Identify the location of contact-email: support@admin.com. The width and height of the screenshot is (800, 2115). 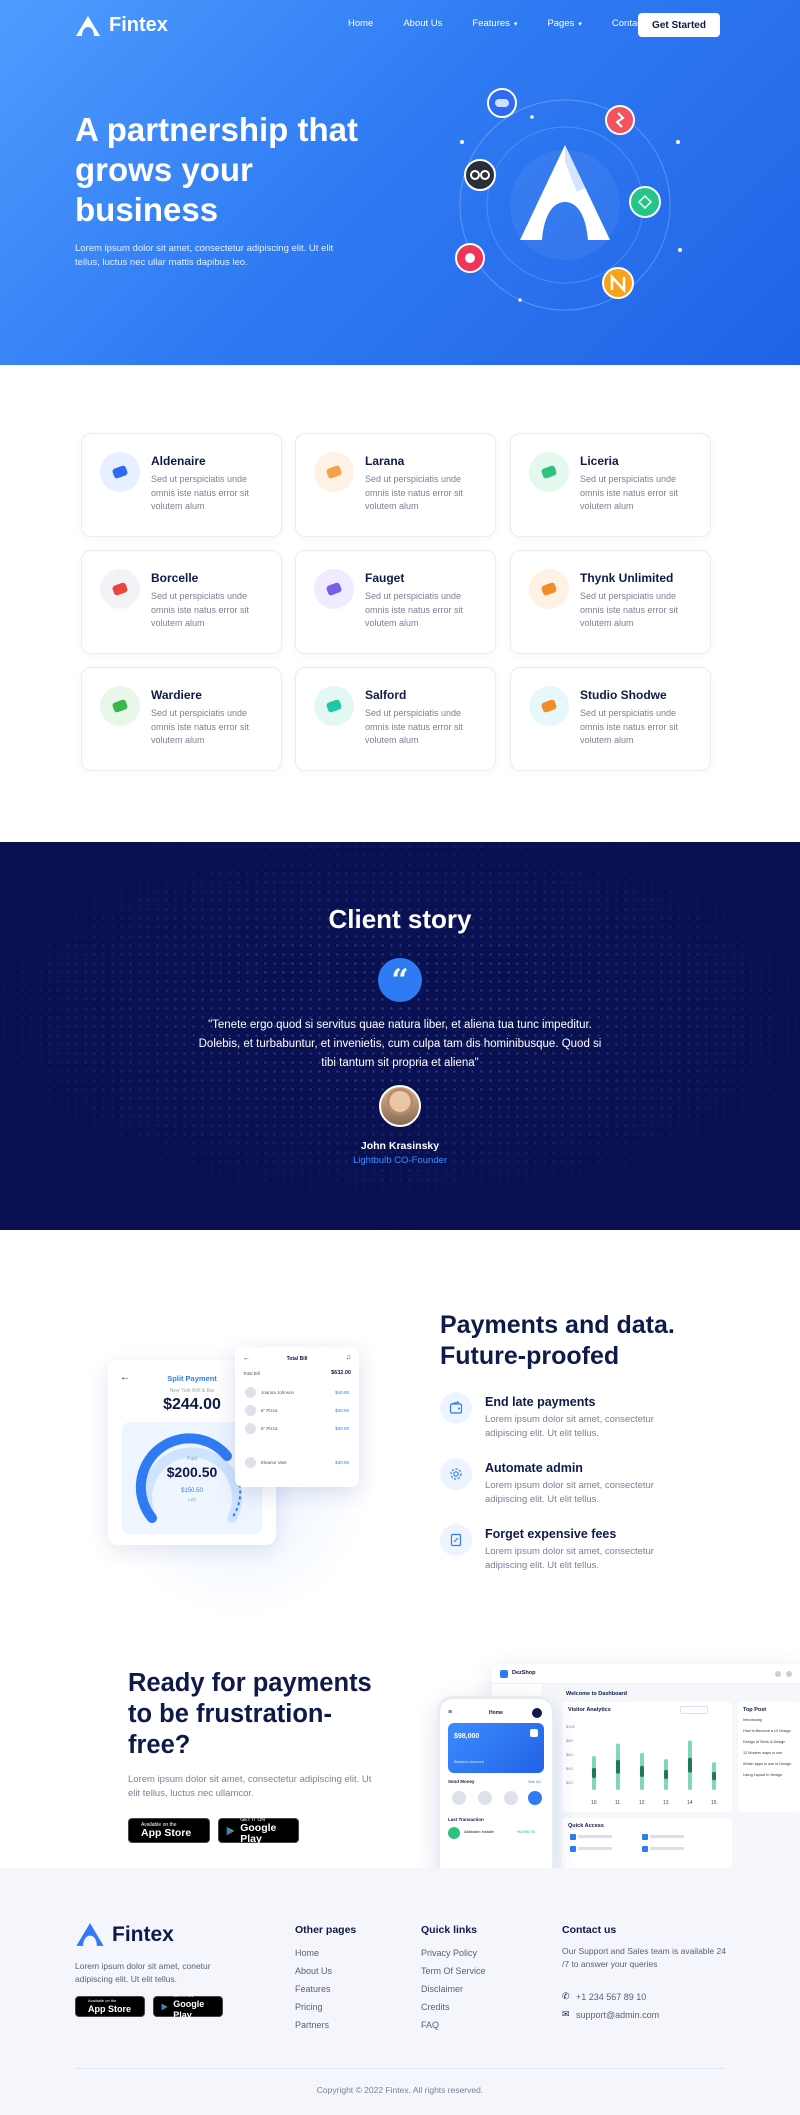
(617, 2015).